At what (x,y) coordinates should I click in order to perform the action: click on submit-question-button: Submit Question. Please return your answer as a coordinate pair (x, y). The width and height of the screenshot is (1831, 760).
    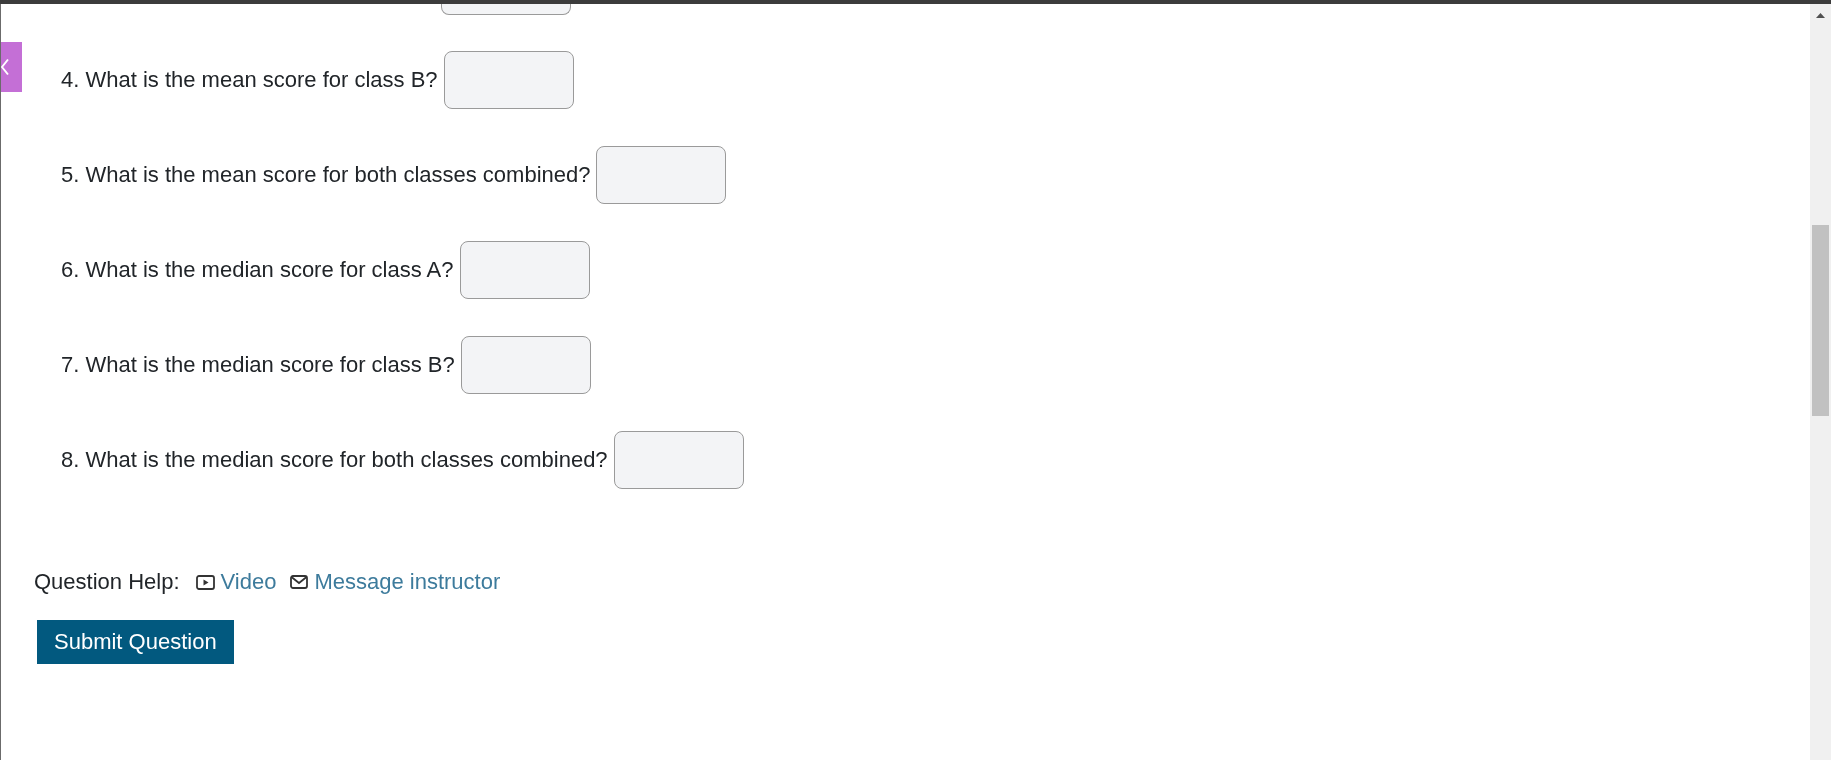
    Looking at the image, I should click on (135, 642).